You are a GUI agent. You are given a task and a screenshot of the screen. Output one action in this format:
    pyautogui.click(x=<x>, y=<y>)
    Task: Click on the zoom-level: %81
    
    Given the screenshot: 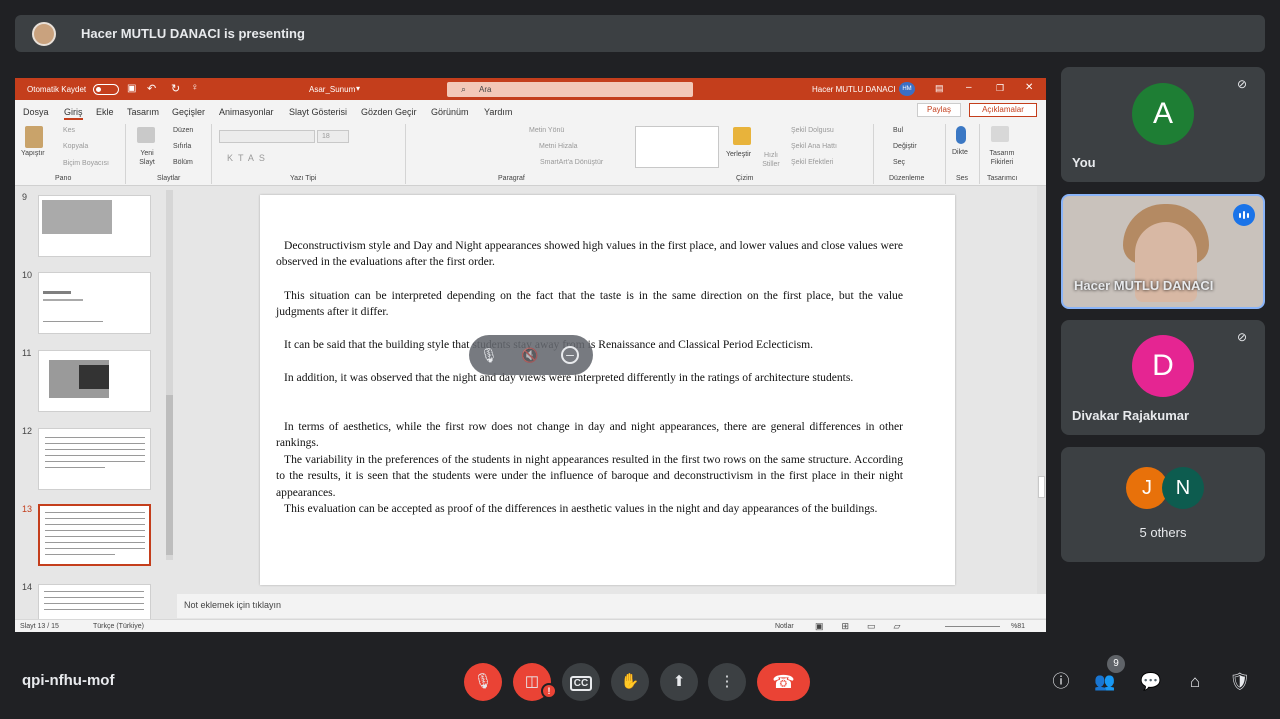 What is the action you would take?
    pyautogui.click(x=1018, y=626)
    